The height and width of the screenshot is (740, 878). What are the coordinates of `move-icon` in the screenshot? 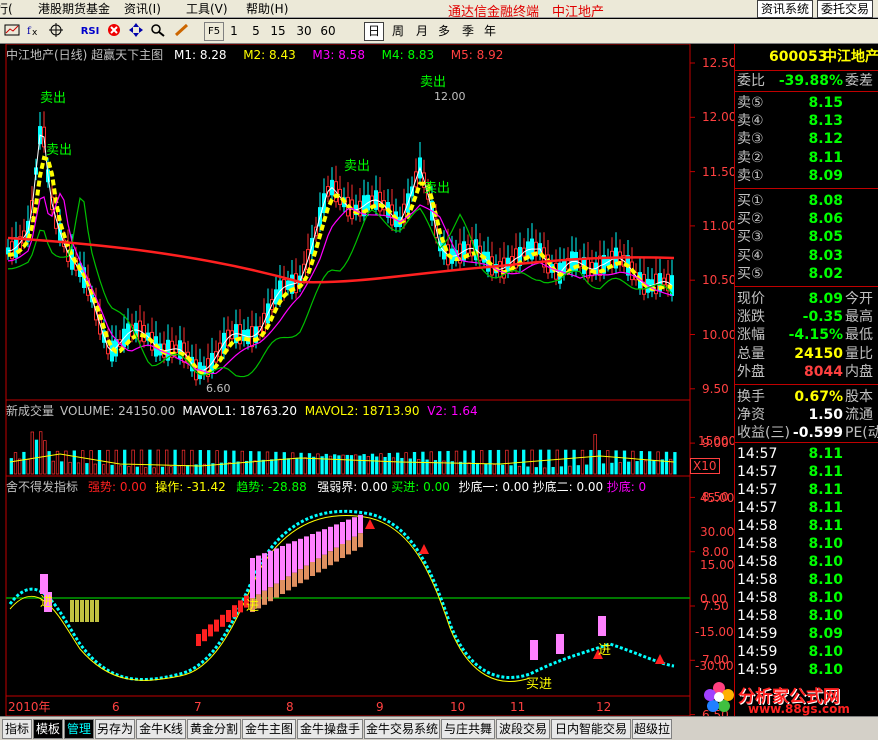 It's located at (136, 31).